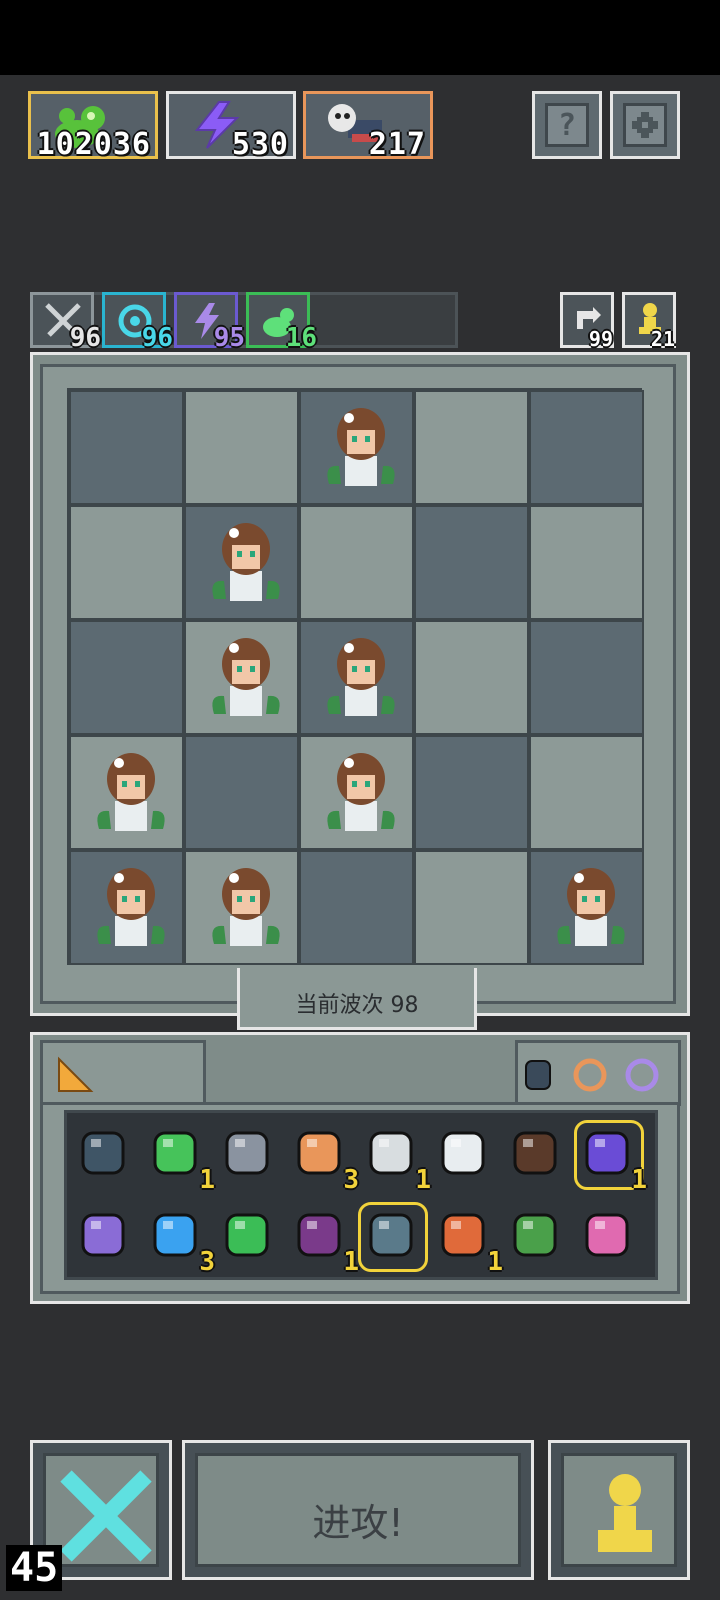 The width and height of the screenshot is (720, 1600). I want to click on inventory-grid: 1 3 1 1 3 1 1, so click(361, 1195).